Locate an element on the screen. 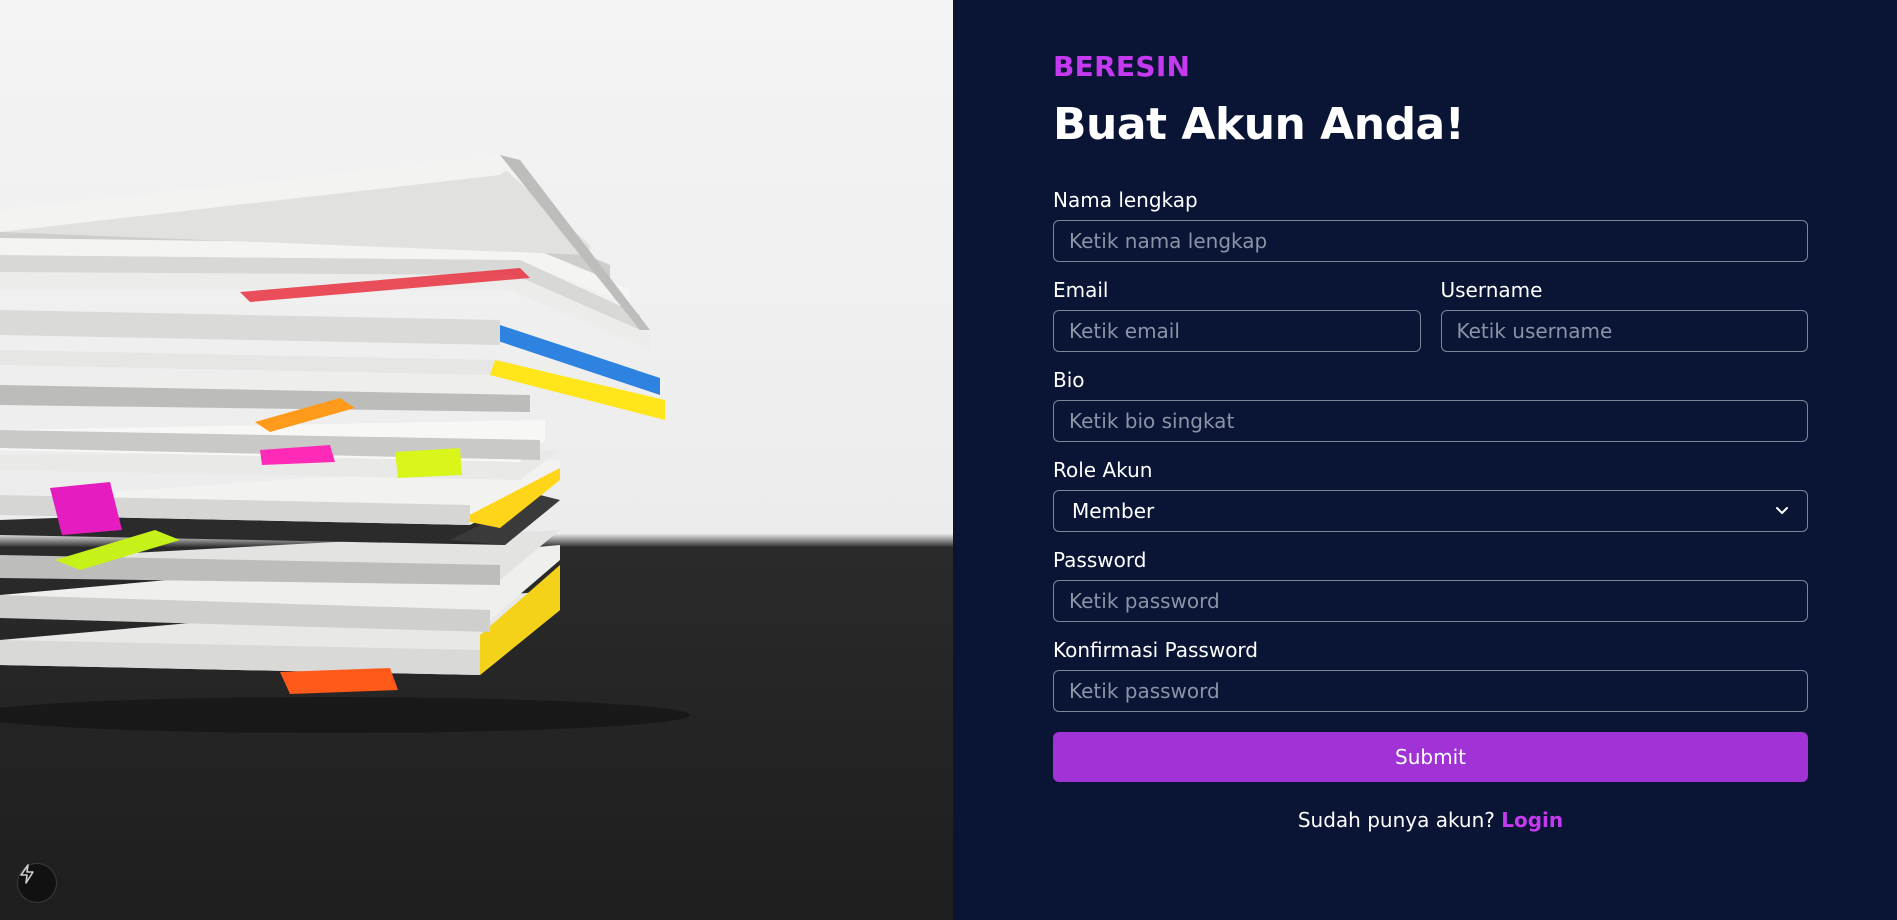 The height and width of the screenshot is (920, 1897). email-username-row: Email Username is located at coordinates (1430, 315).